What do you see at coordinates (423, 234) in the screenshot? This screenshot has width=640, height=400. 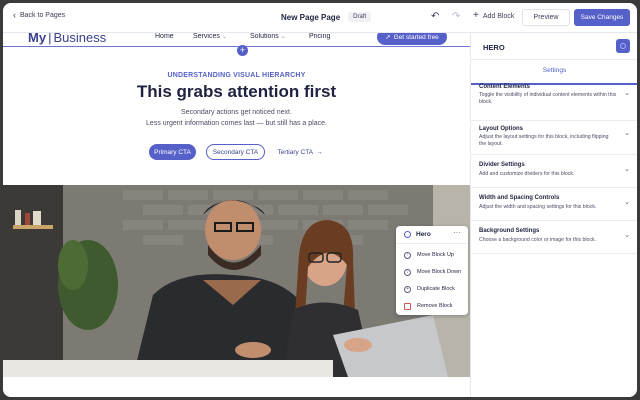 I see `context-menu-title: Hero` at bounding box center [423, 234].